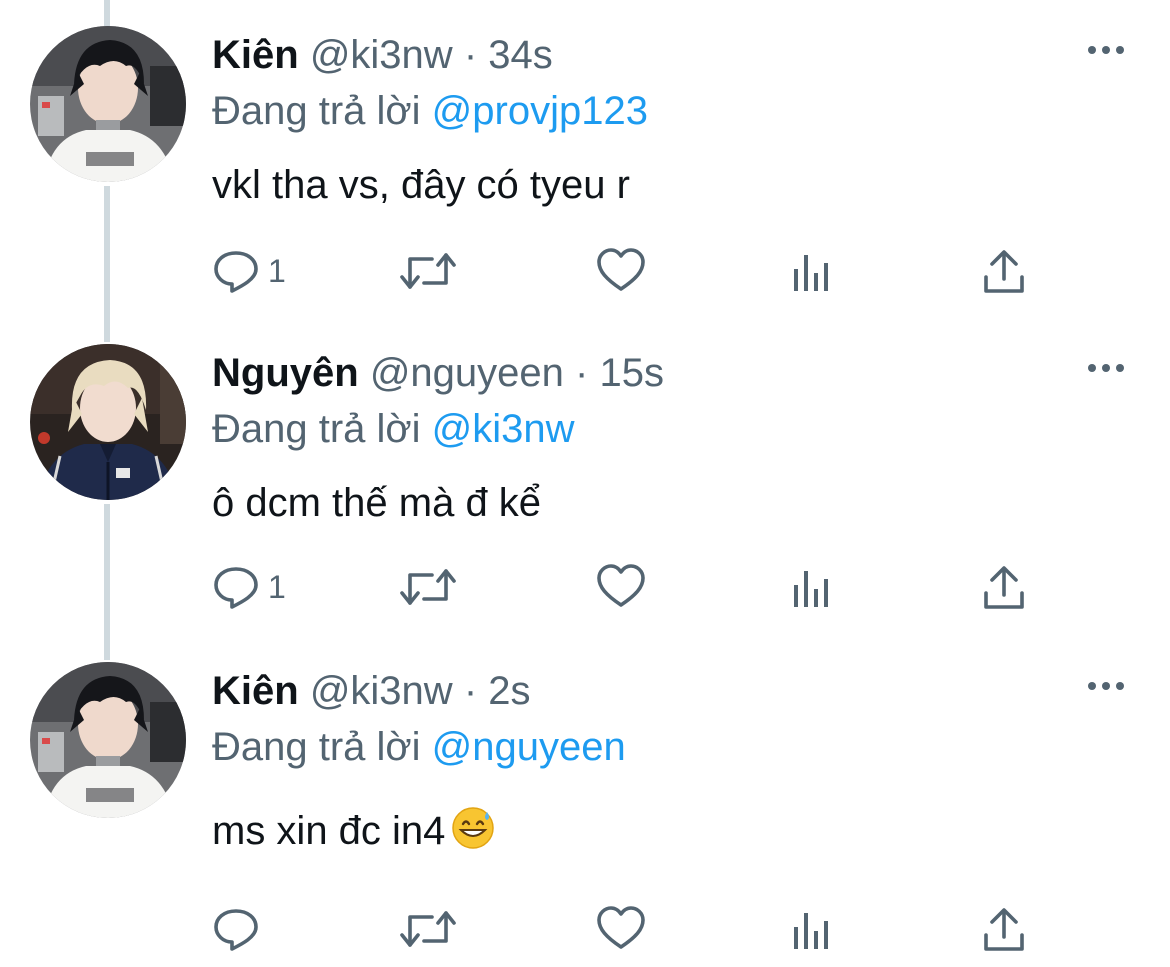 Image resolution: width=1170 pixels, height=967 pixels. What do you see at coordinates (503, 429) in the screenshot?
I see `reply-mention: @ki3nw` at bounding box center [503, 429].